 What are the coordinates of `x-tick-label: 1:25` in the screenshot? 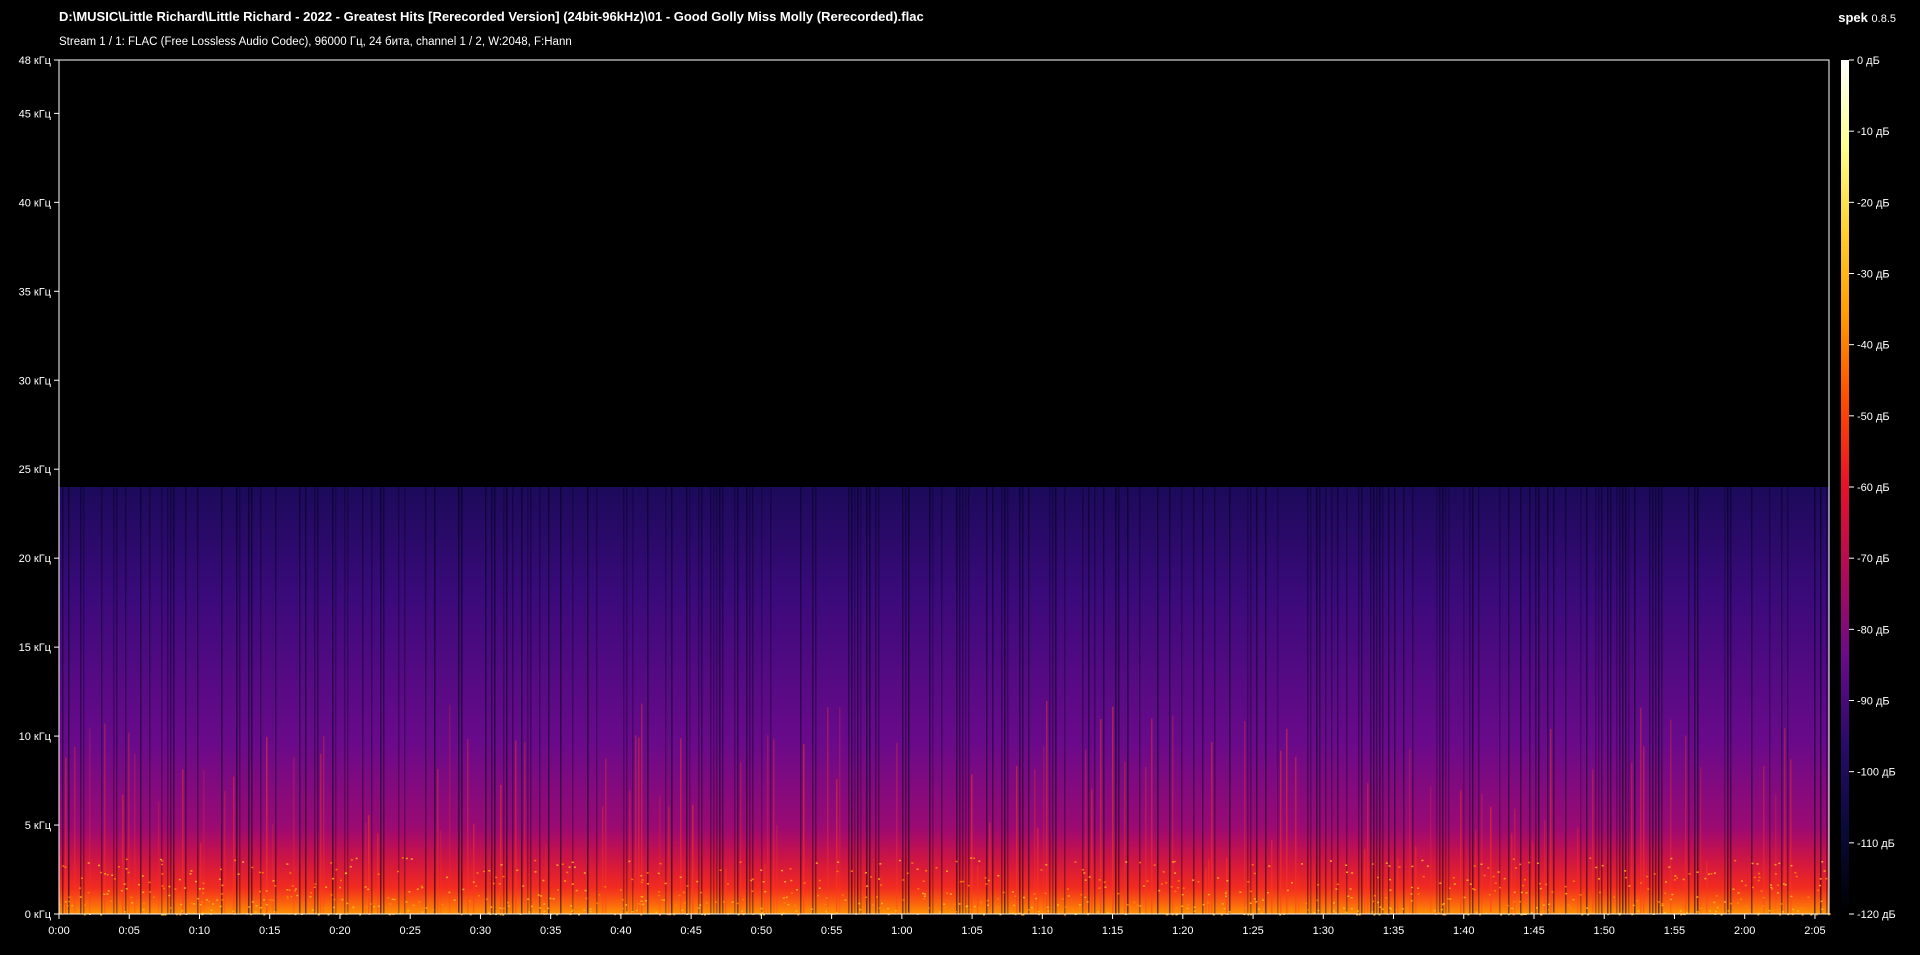 It's located at (1252, 931).